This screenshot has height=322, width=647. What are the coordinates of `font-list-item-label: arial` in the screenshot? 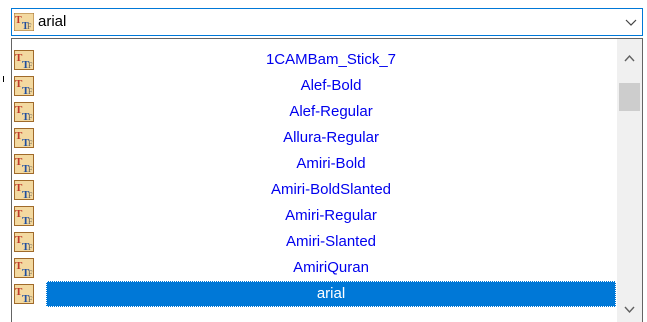 It's located at (331, 293).